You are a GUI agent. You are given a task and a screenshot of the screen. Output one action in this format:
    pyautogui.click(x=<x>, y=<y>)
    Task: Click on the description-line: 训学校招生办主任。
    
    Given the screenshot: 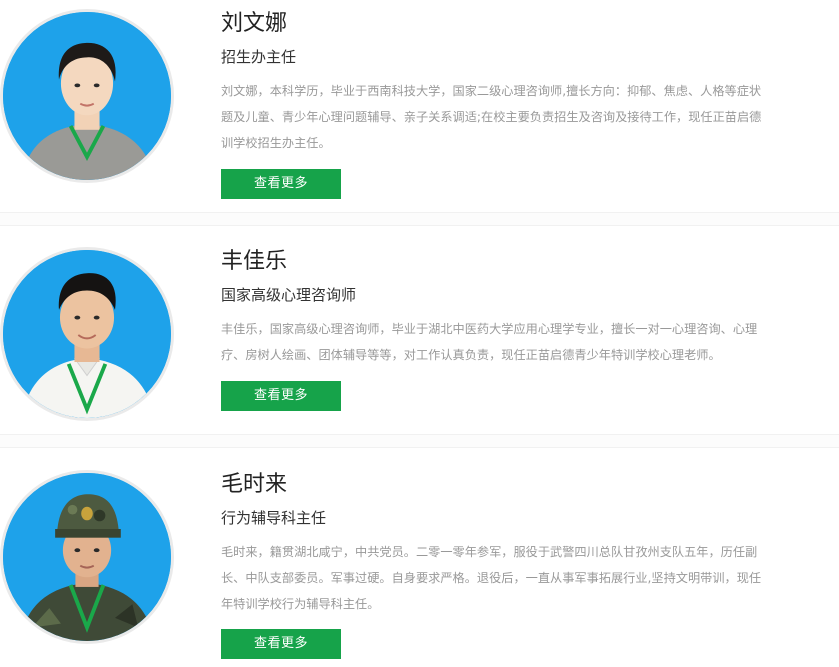 What is the action you would take?
    pyautogui.click(x=276, y=143)
    